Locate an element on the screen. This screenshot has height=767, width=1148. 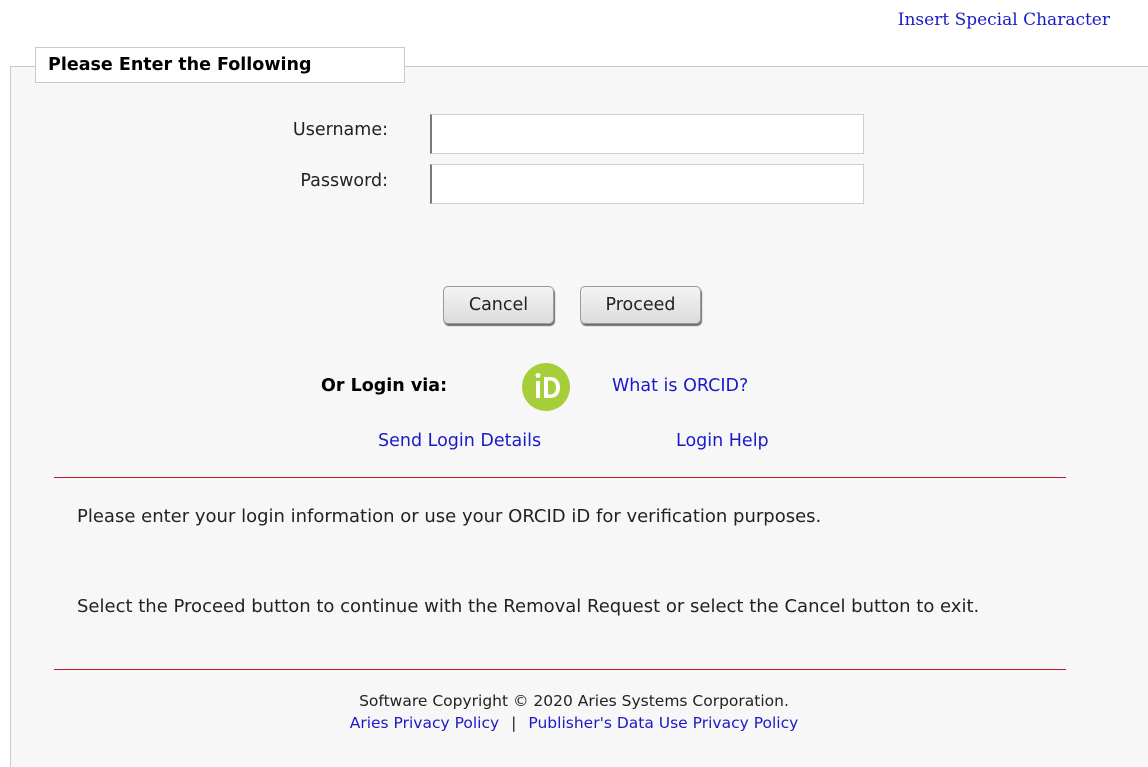
orcid-glyph-icon is located at coordinates (547, 385).